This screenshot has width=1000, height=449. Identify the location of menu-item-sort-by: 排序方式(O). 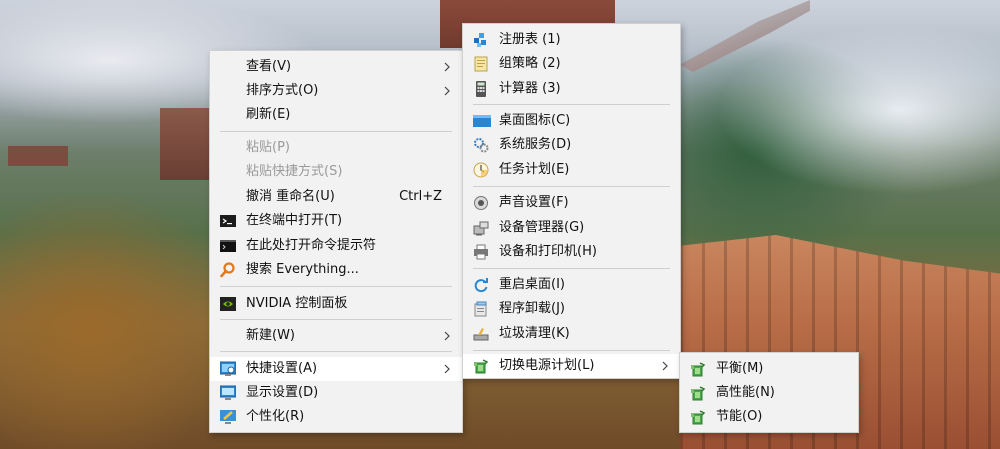
(336, 91).